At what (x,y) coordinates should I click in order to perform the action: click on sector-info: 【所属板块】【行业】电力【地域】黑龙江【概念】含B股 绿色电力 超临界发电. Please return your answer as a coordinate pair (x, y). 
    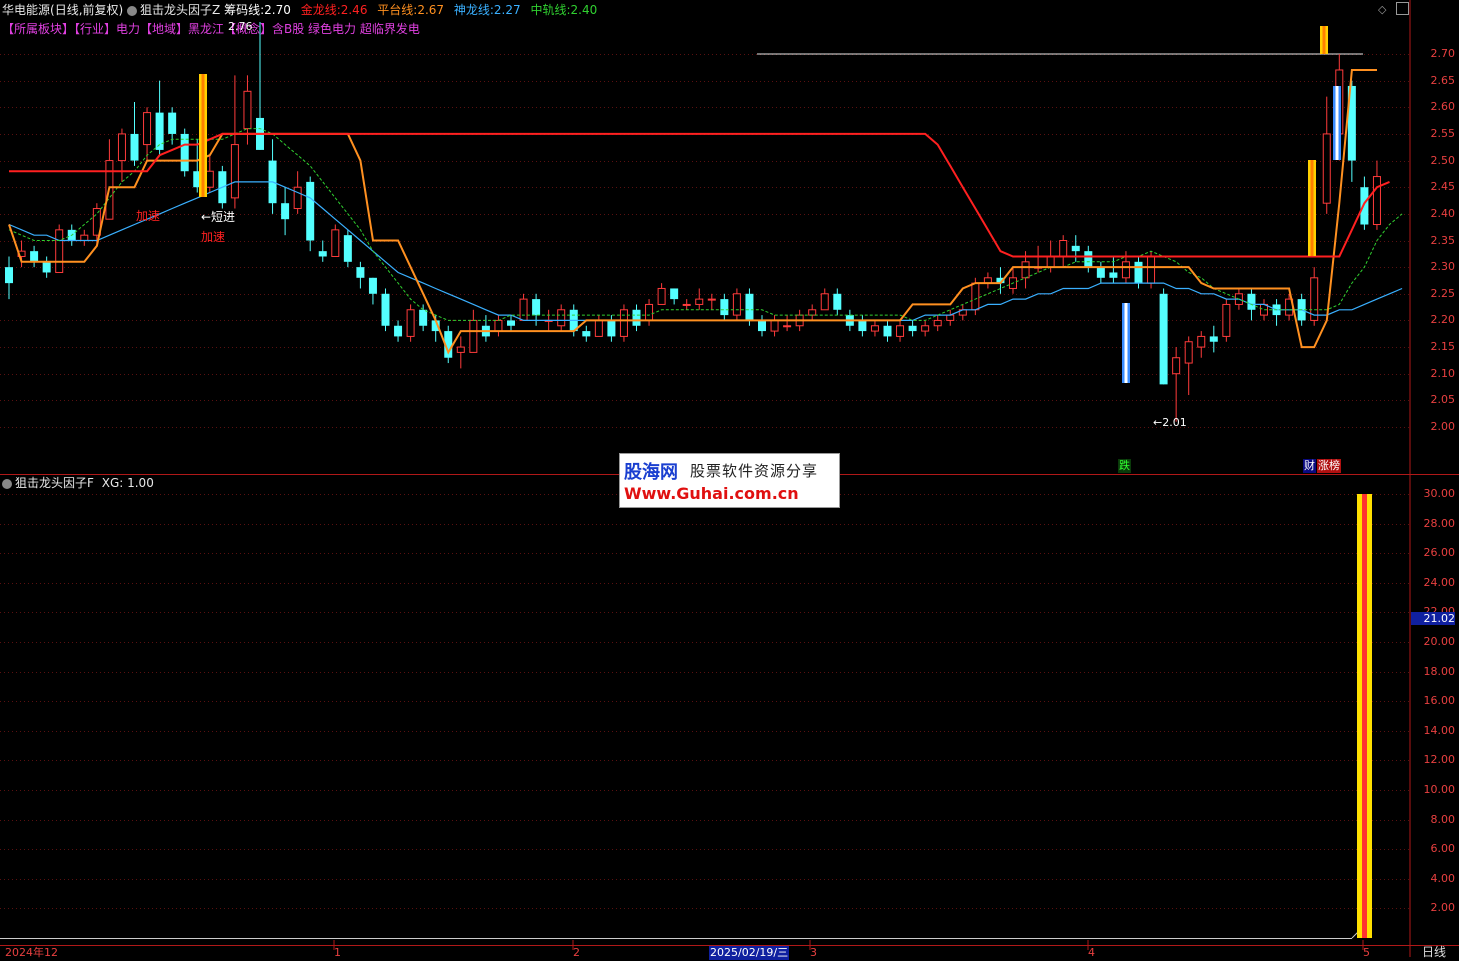
    Looking at the image, I should click on (211, 29).